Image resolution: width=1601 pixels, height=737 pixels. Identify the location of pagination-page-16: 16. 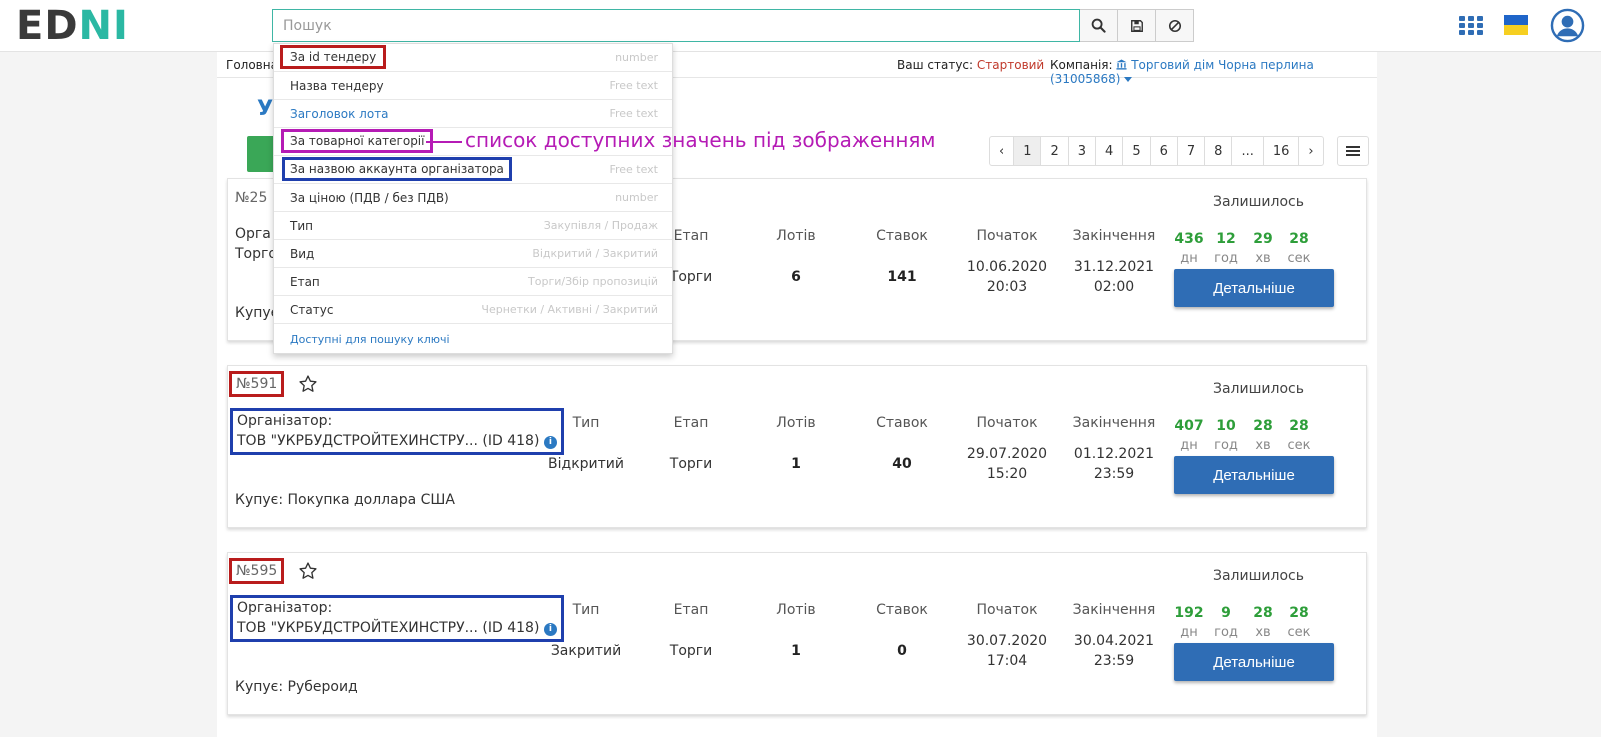
(1282, 151).